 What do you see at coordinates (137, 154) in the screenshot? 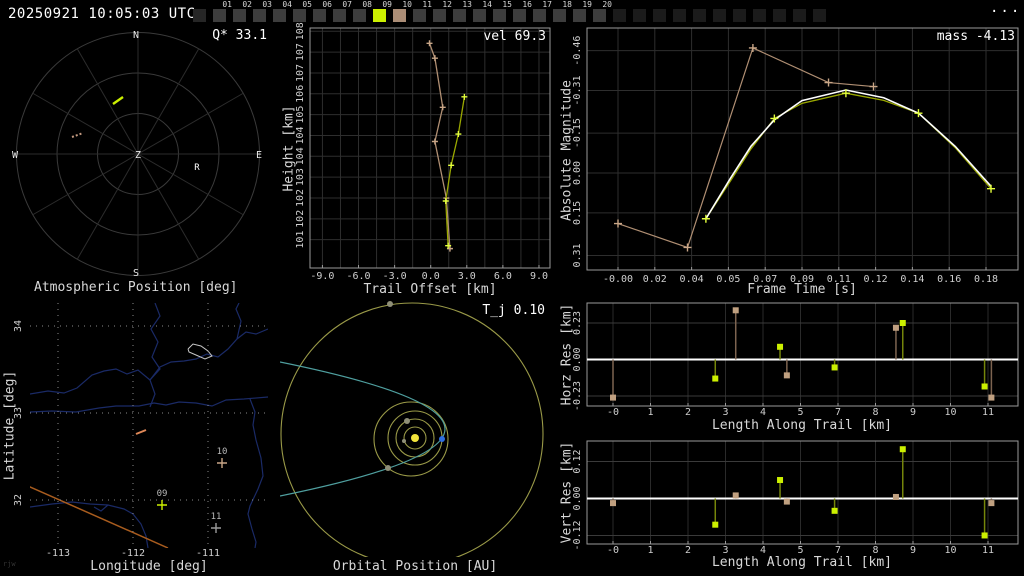
I see `polar-plot: N S W E Z R` at bounding box center [137, 154].